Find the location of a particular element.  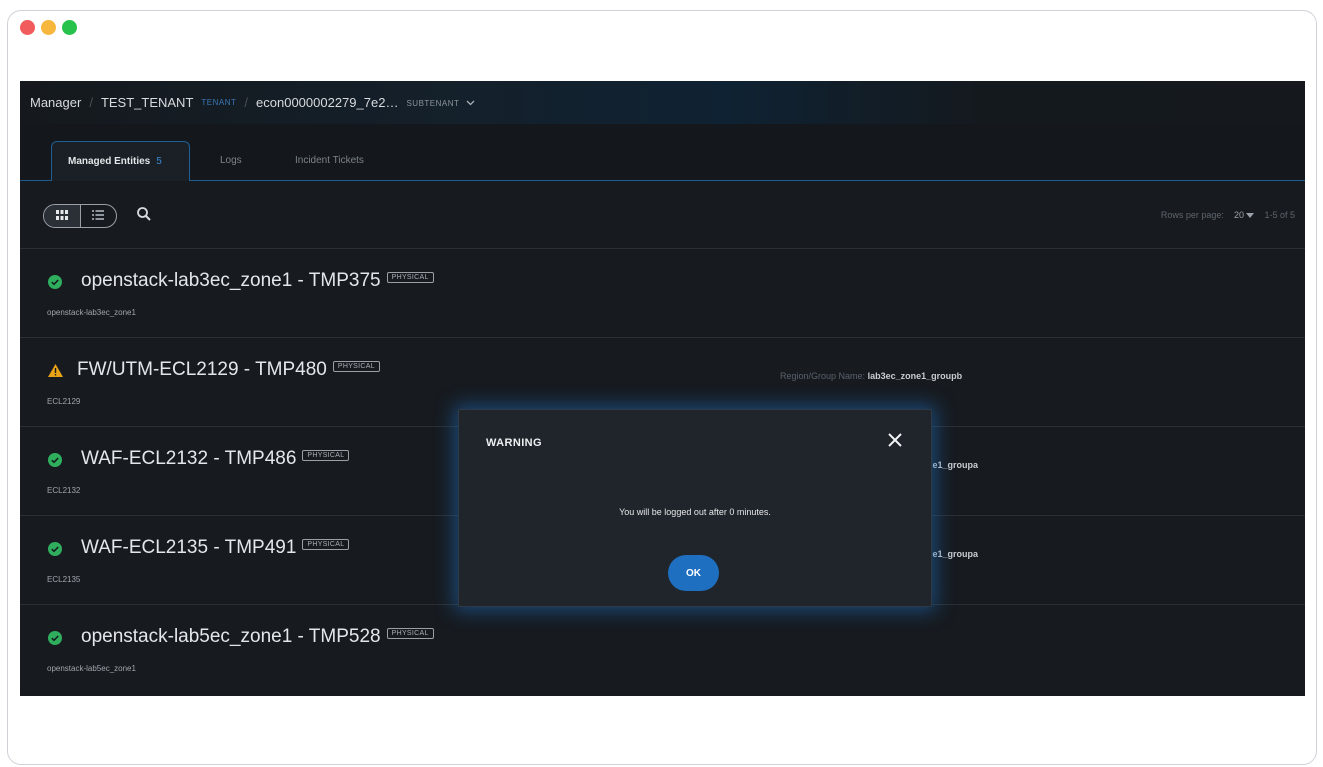

subtenant-dropdown: SUBTENANT is located at coordinates (440, 103).